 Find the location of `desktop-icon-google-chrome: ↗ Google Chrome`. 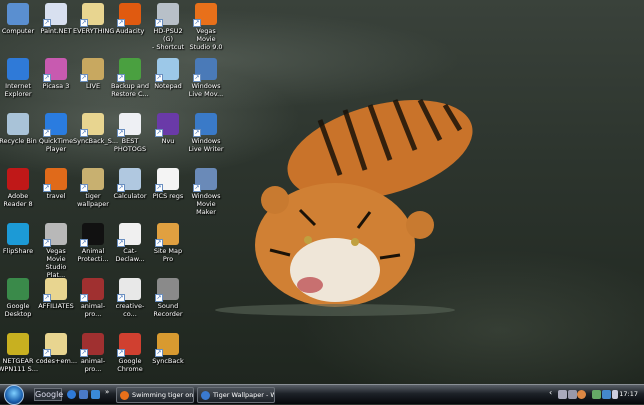

desktop-icon-google-chrome: ↗ Google Chrome is located at coordinates (130, 353).